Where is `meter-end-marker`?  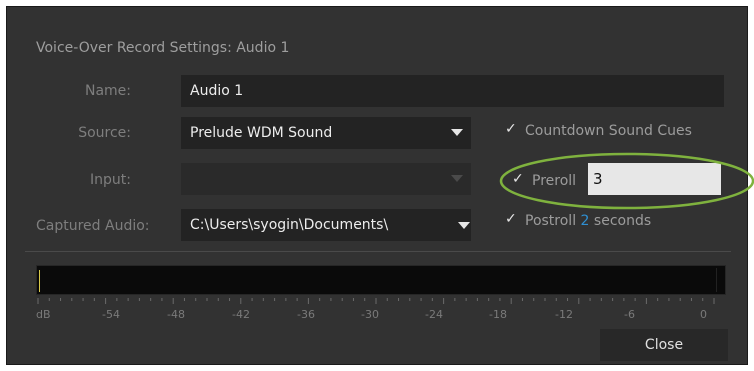
meter-end-marker is located at coordinates (716, 280).